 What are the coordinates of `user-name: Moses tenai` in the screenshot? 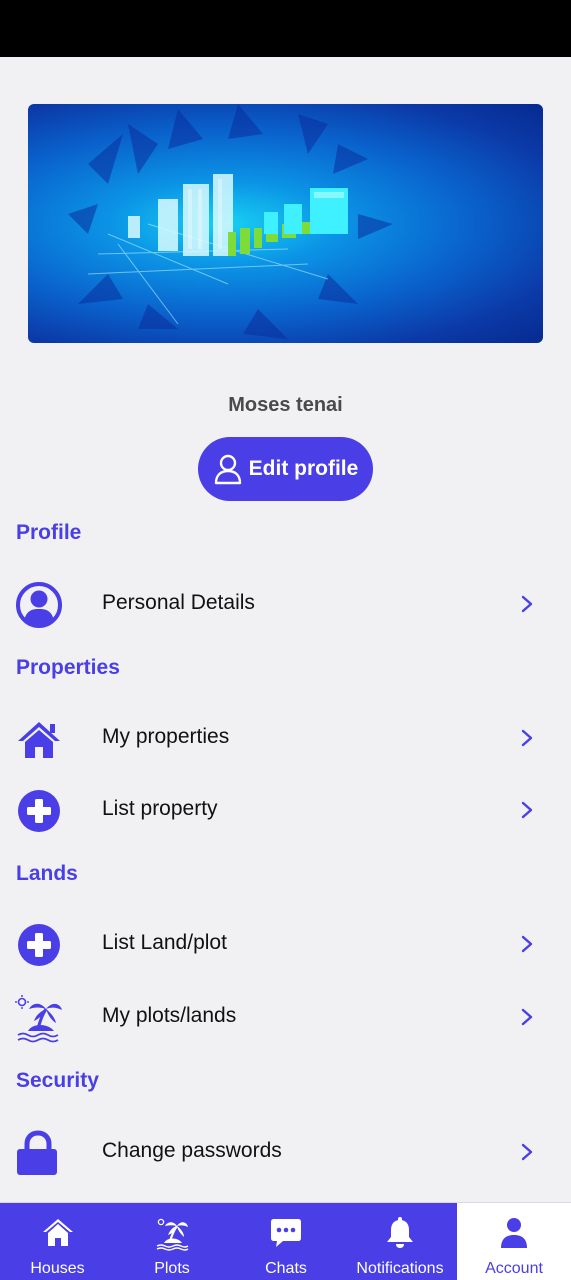 It's located at (285, 405).